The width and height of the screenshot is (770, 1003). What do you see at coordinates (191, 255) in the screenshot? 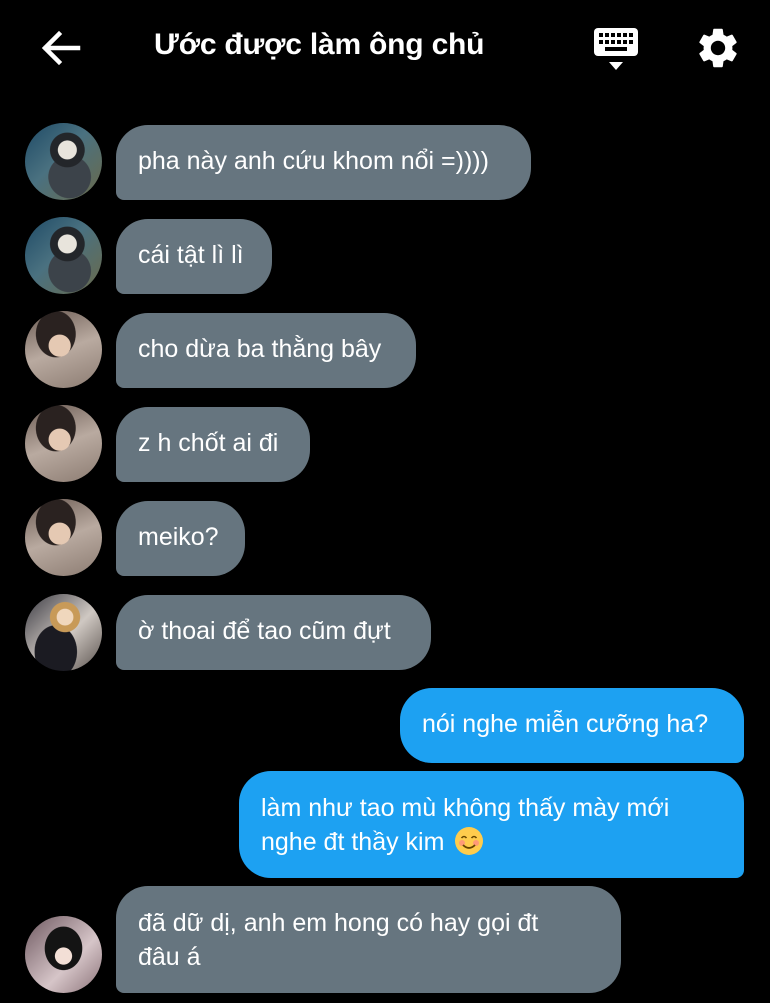
I see `message-text: cái tật lì lì` at bounding box center [191, 255].